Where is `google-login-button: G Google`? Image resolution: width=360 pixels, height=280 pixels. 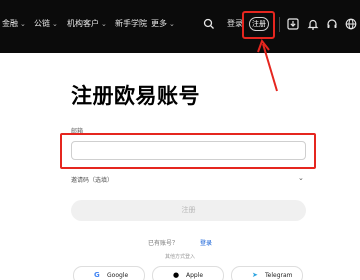 google-login-button: G Google is located at coordinates (109, 273).